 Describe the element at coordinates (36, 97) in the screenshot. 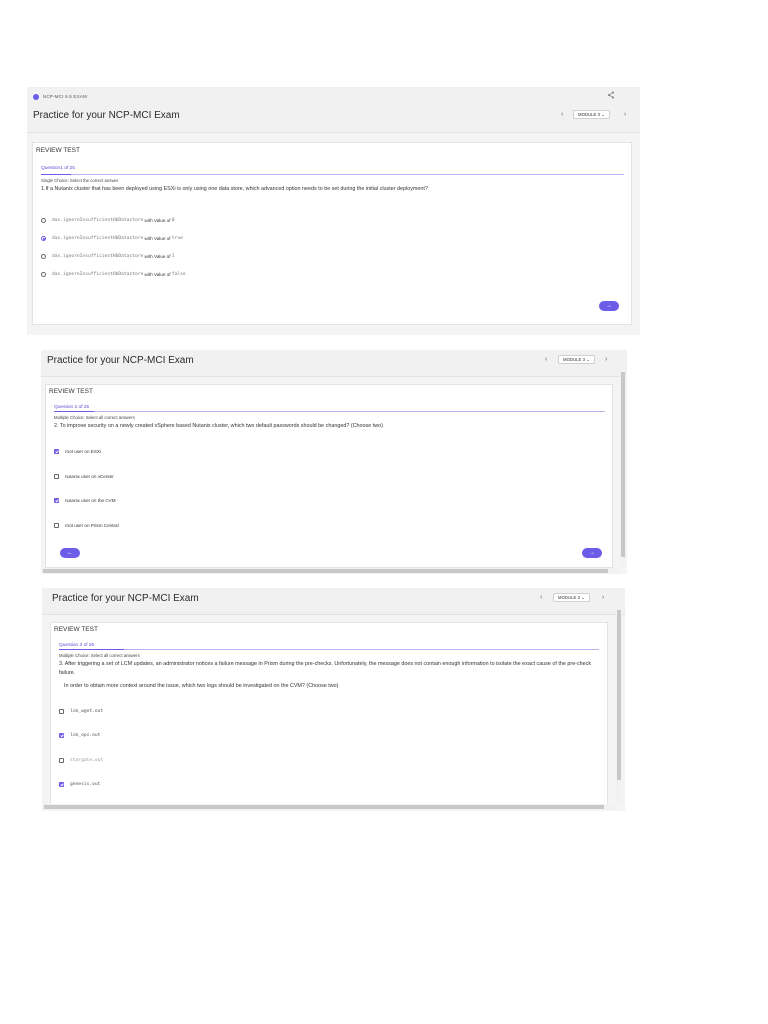

I see `logo-icon` at that location.